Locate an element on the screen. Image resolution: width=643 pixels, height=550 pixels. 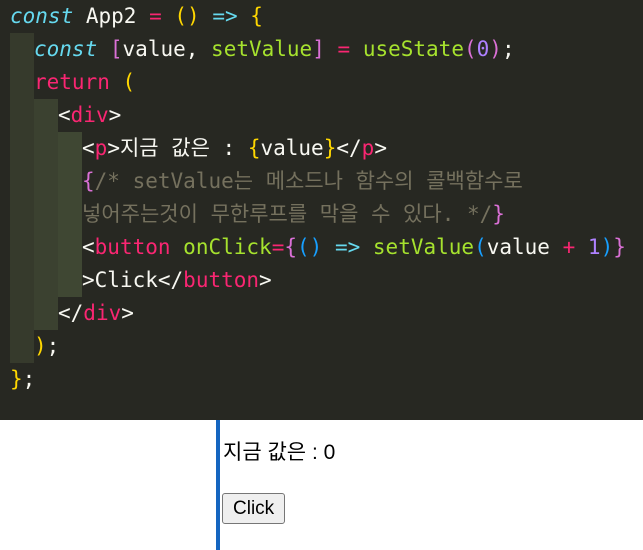
comment: /* setValue는 메소드나 함수의 콜백함수로 is located at coordinates (308, 181).